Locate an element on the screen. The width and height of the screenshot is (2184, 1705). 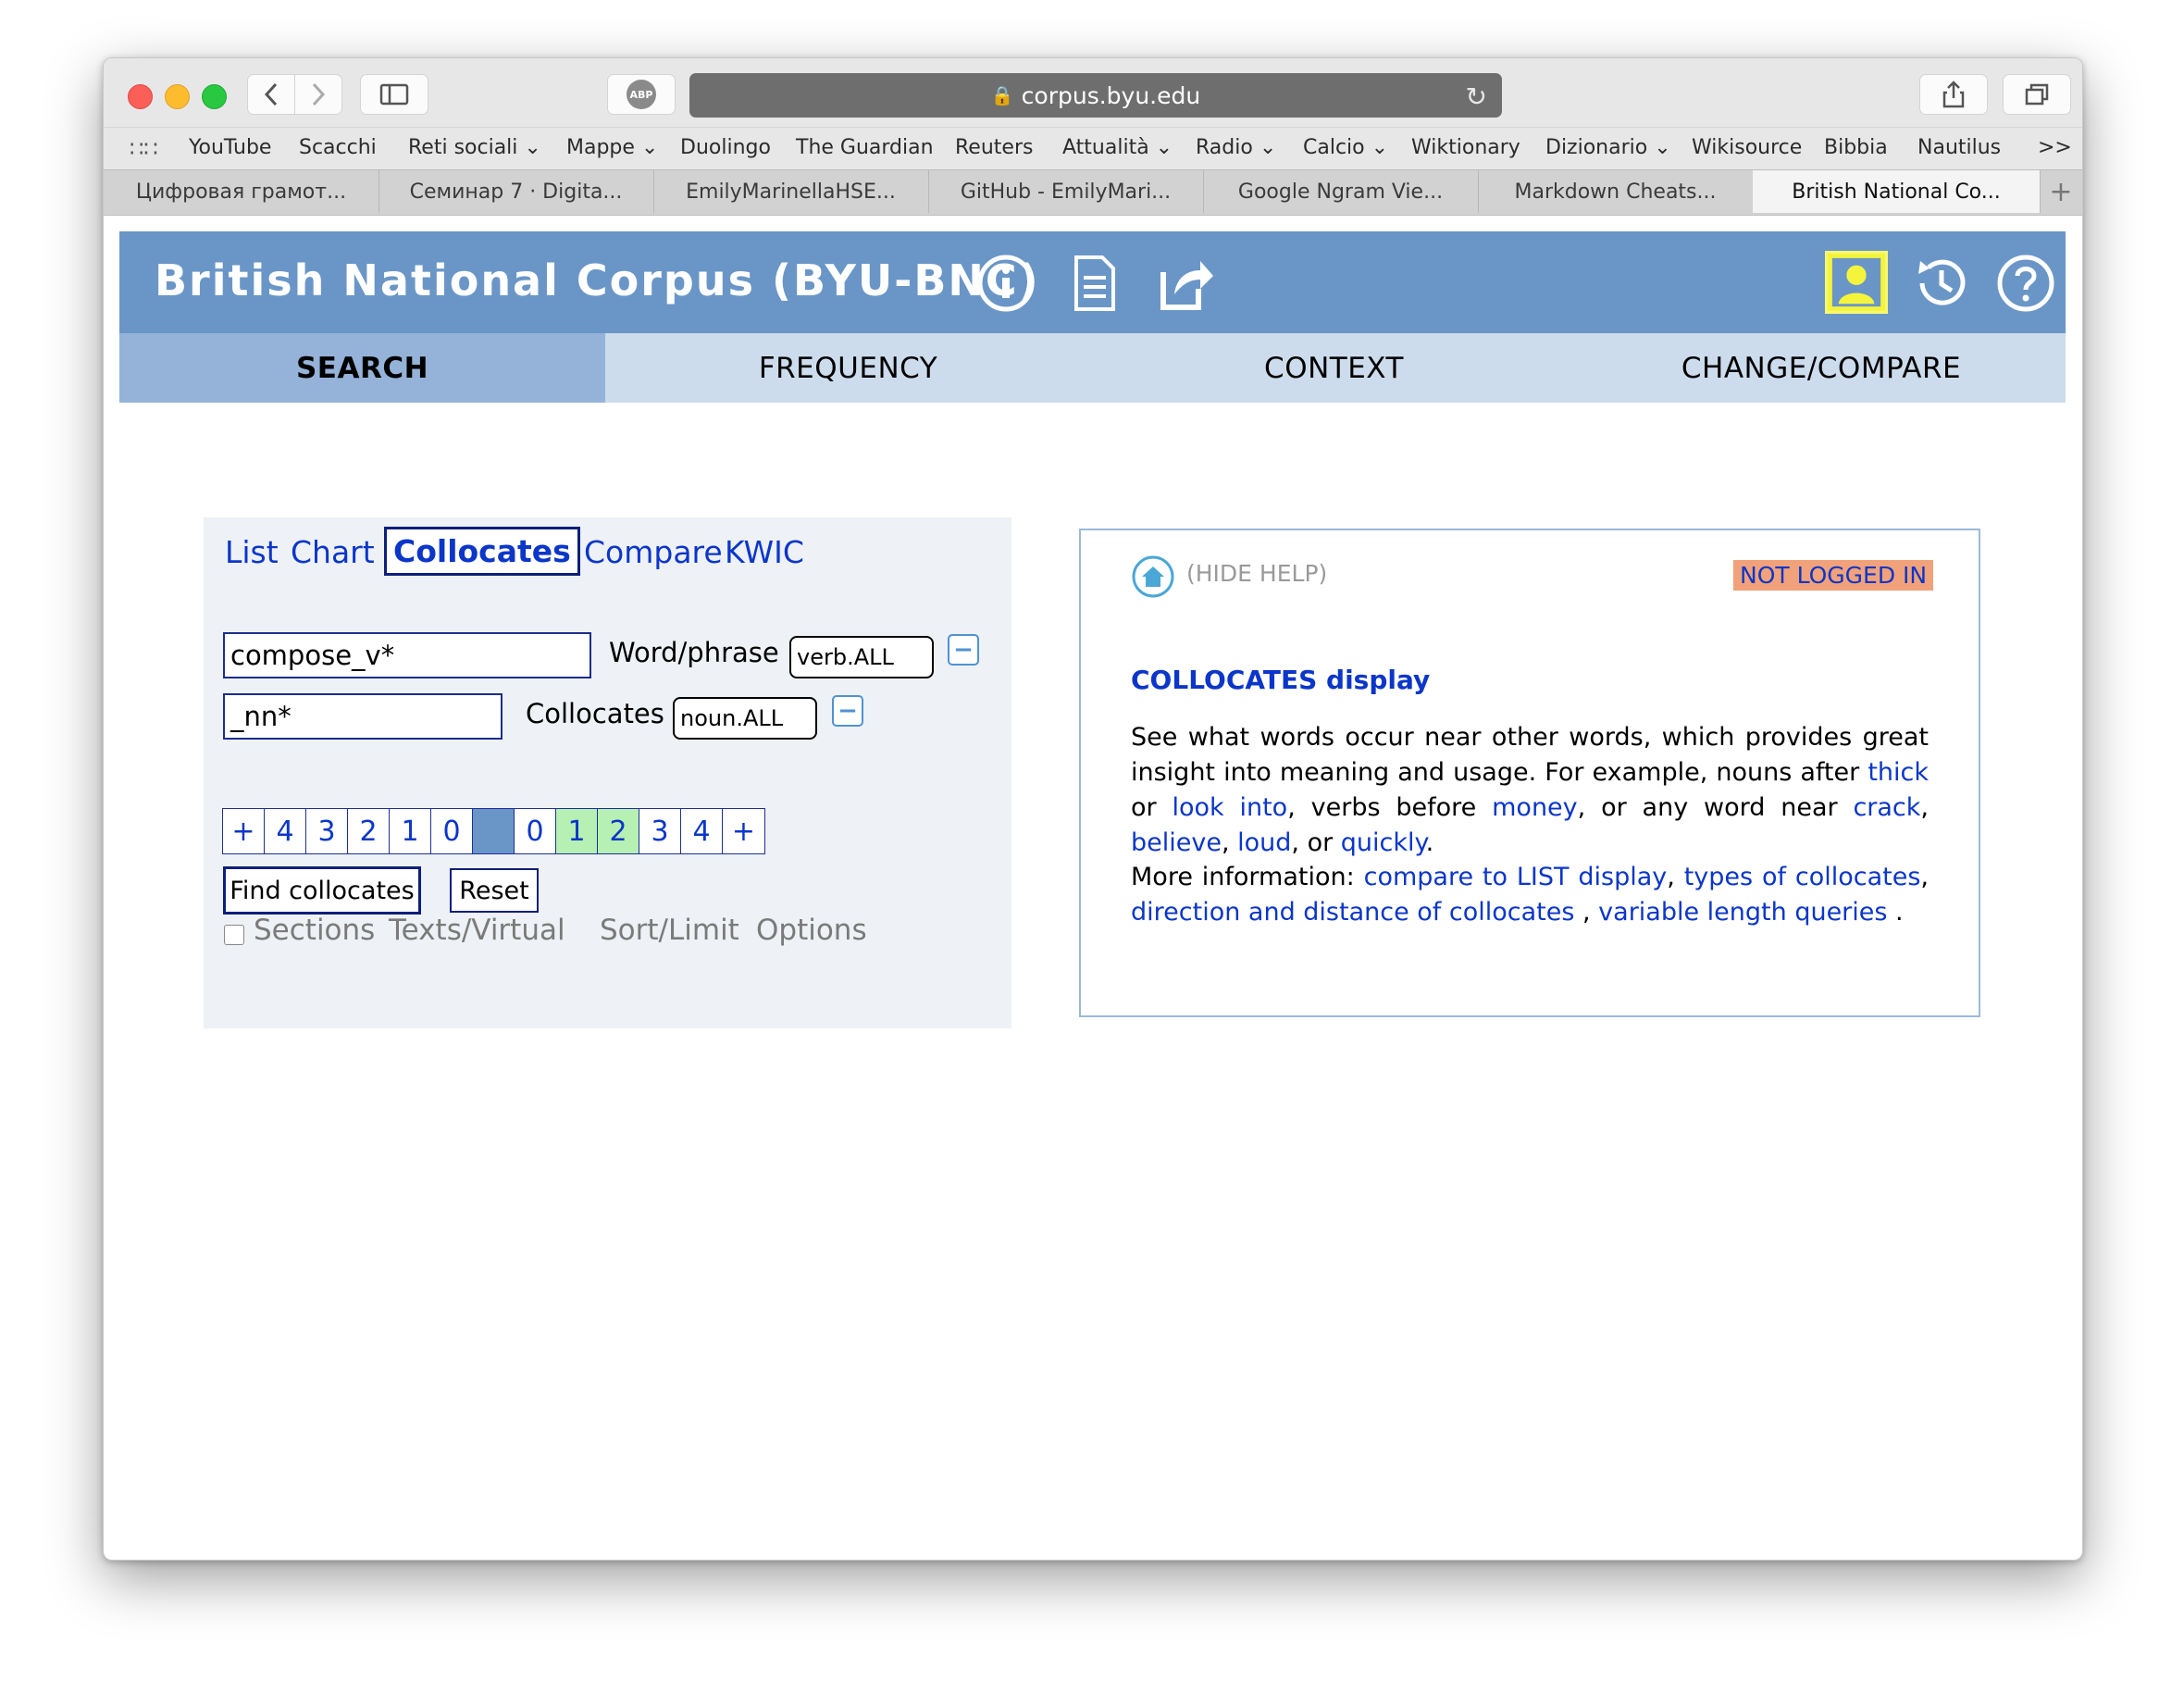
bookmark-scacchi: Scacchi is located at coordinates (338, 147).